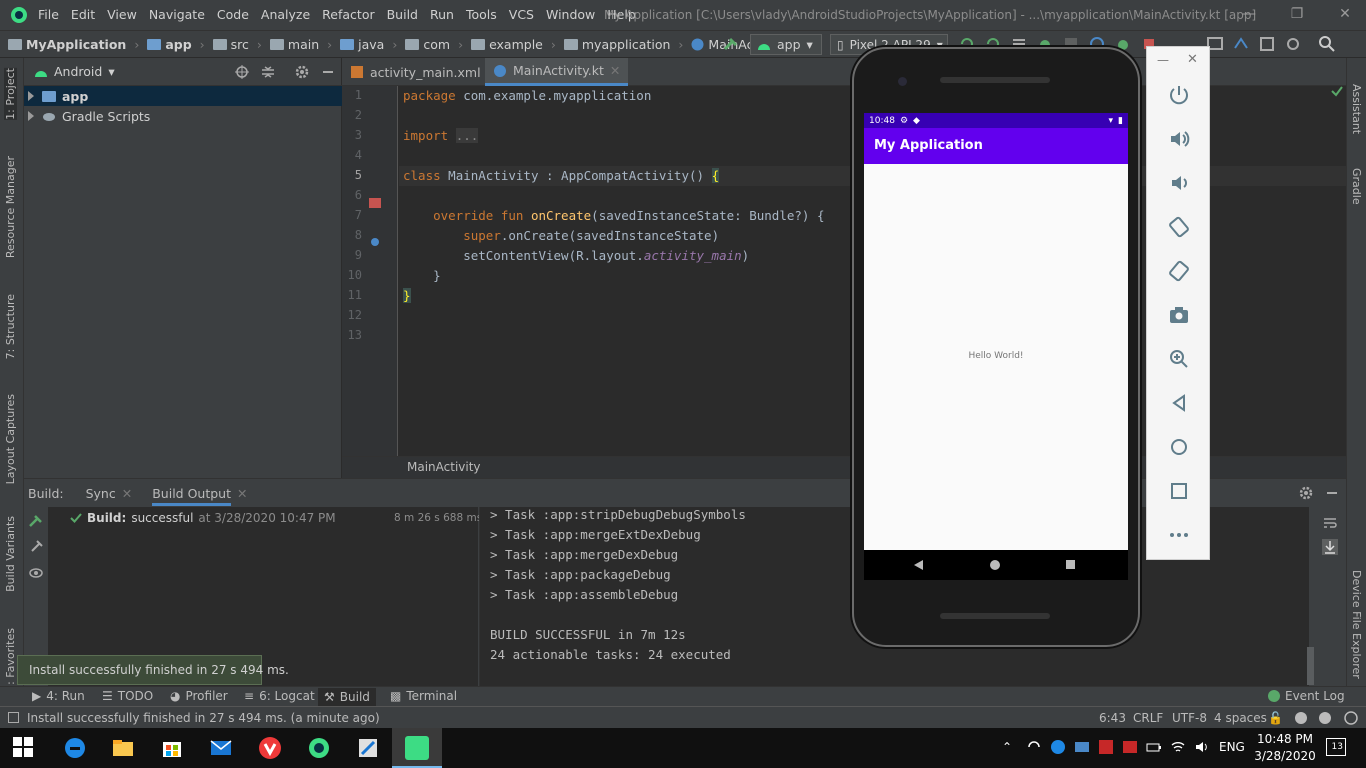  What do you see at coordinates (1232, 747) in the screenshot?
I see `input-language: ENG` at bounding box center [1232, 747].